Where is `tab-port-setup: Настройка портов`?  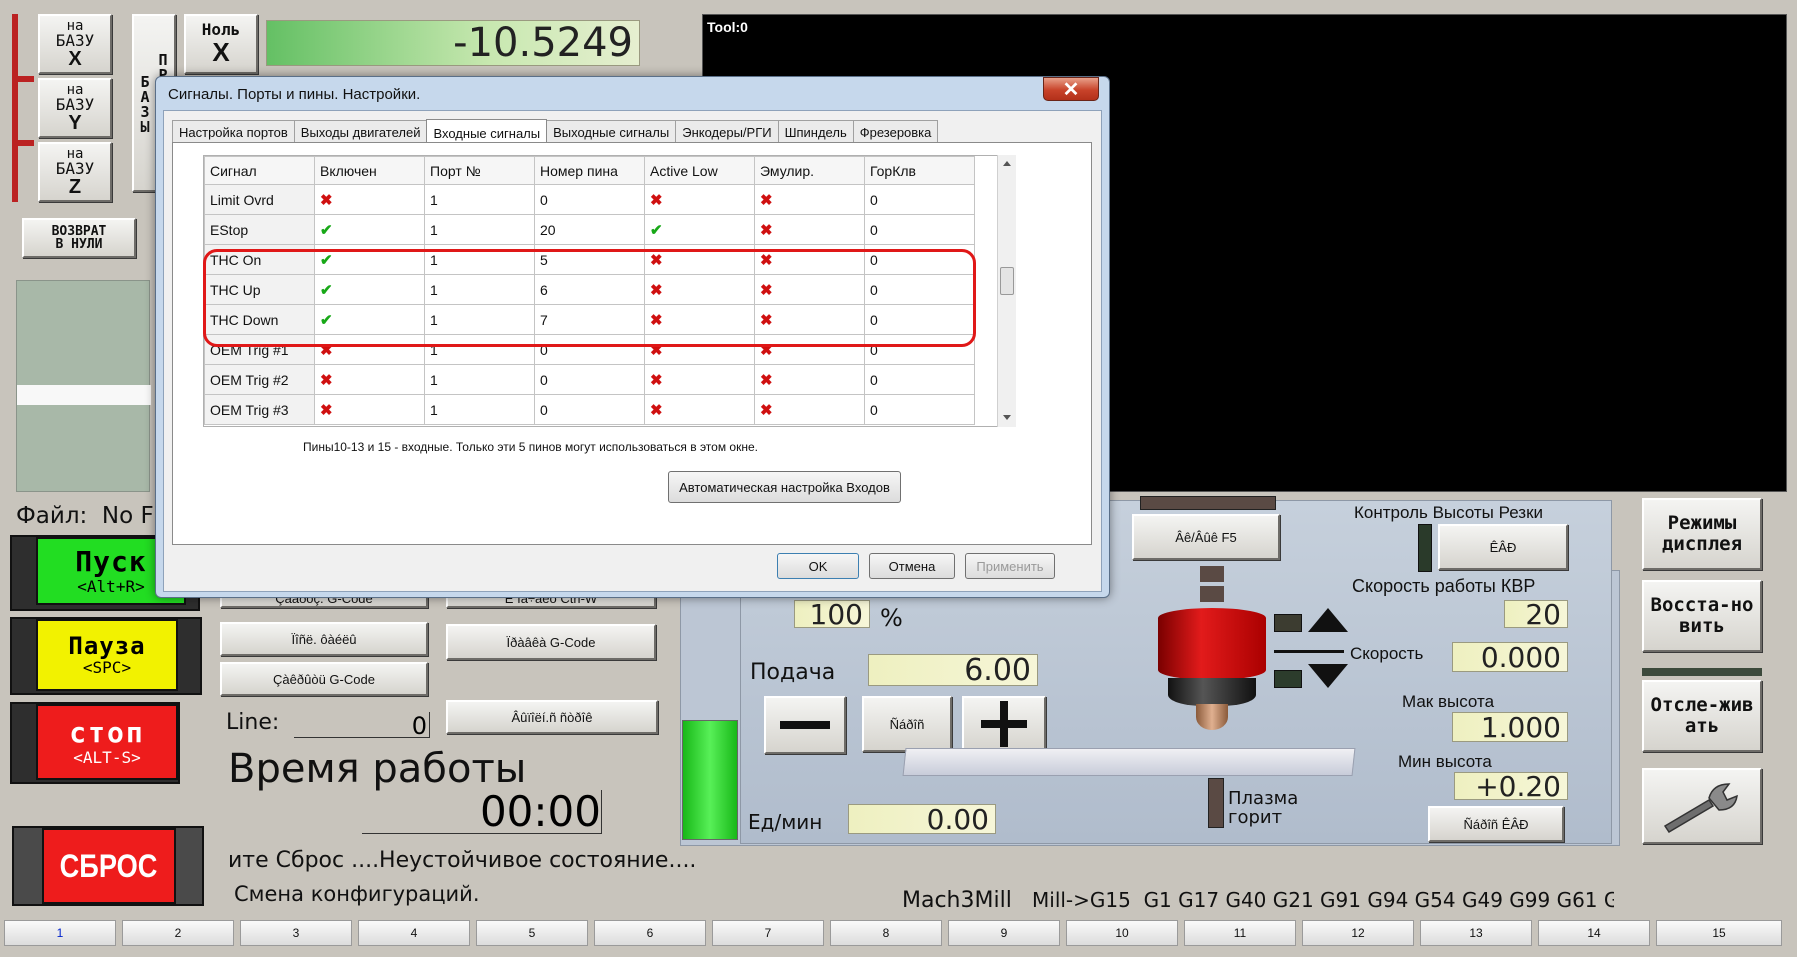
tab-port-setup: Настройка портов is located at coordinates (233, 131).